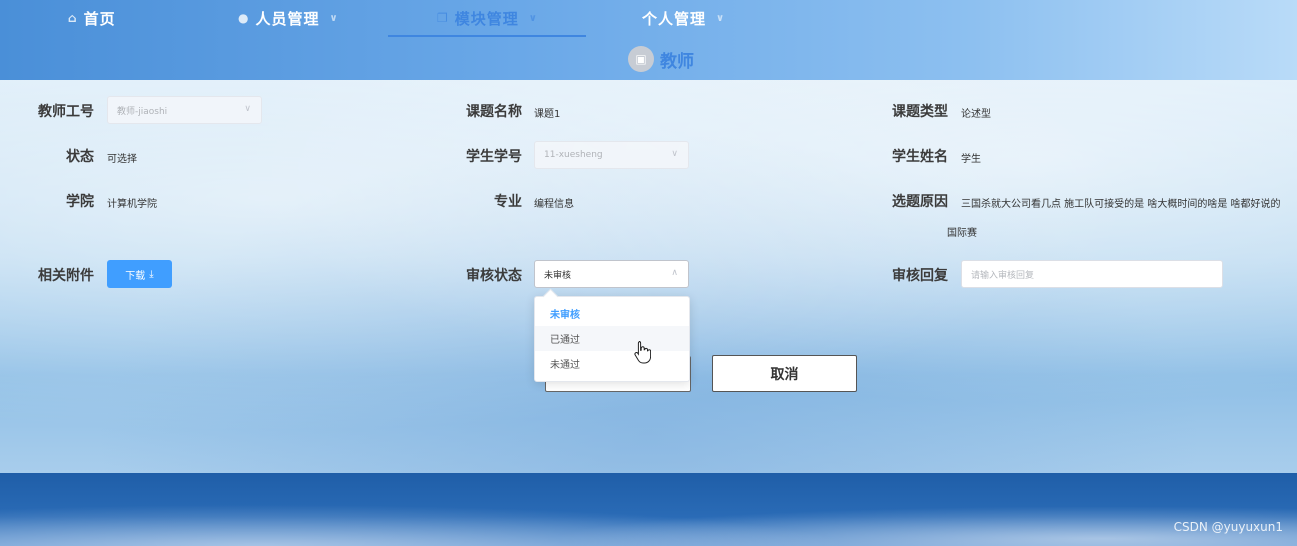 The height and width of the screenshot is (546, 1297). I want to click on dropdown-option-label: 未通过, so click(565, 365).